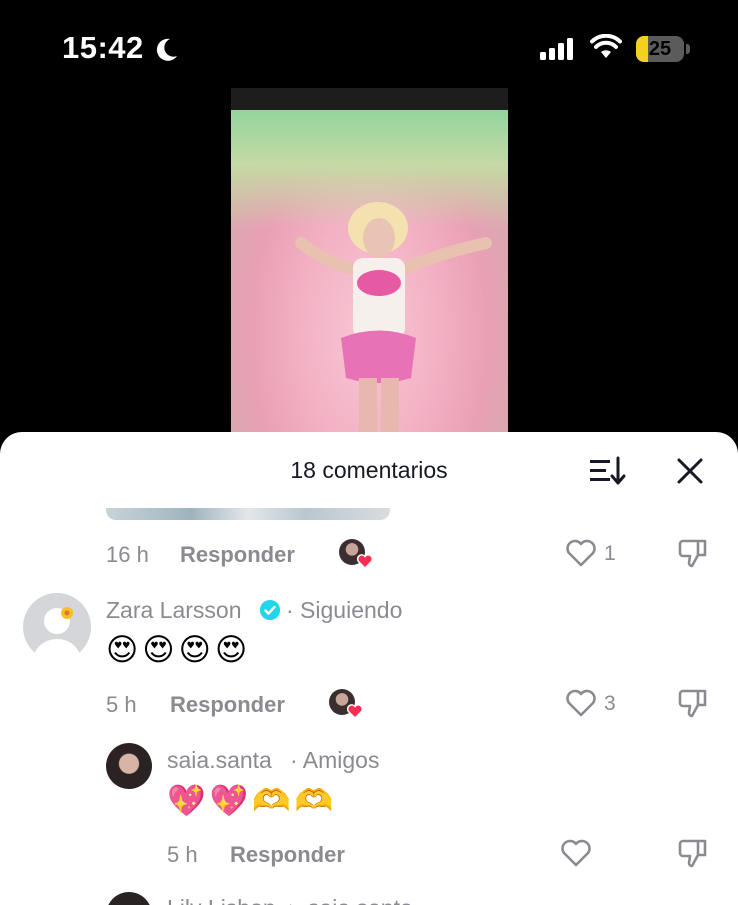 This screenshot has width=738, height=905. I want to click on reply-target: ▸ saia.santa, so click(351, 900).